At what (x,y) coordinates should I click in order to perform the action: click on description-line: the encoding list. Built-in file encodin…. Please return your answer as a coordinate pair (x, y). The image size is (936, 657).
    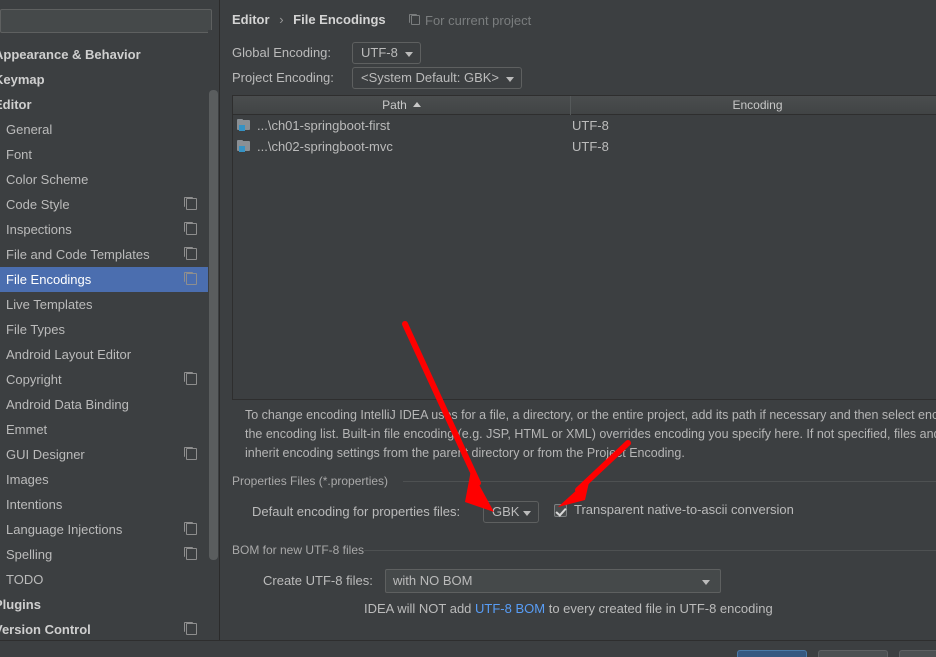
    Looking at the image, I should click on (590, 434).